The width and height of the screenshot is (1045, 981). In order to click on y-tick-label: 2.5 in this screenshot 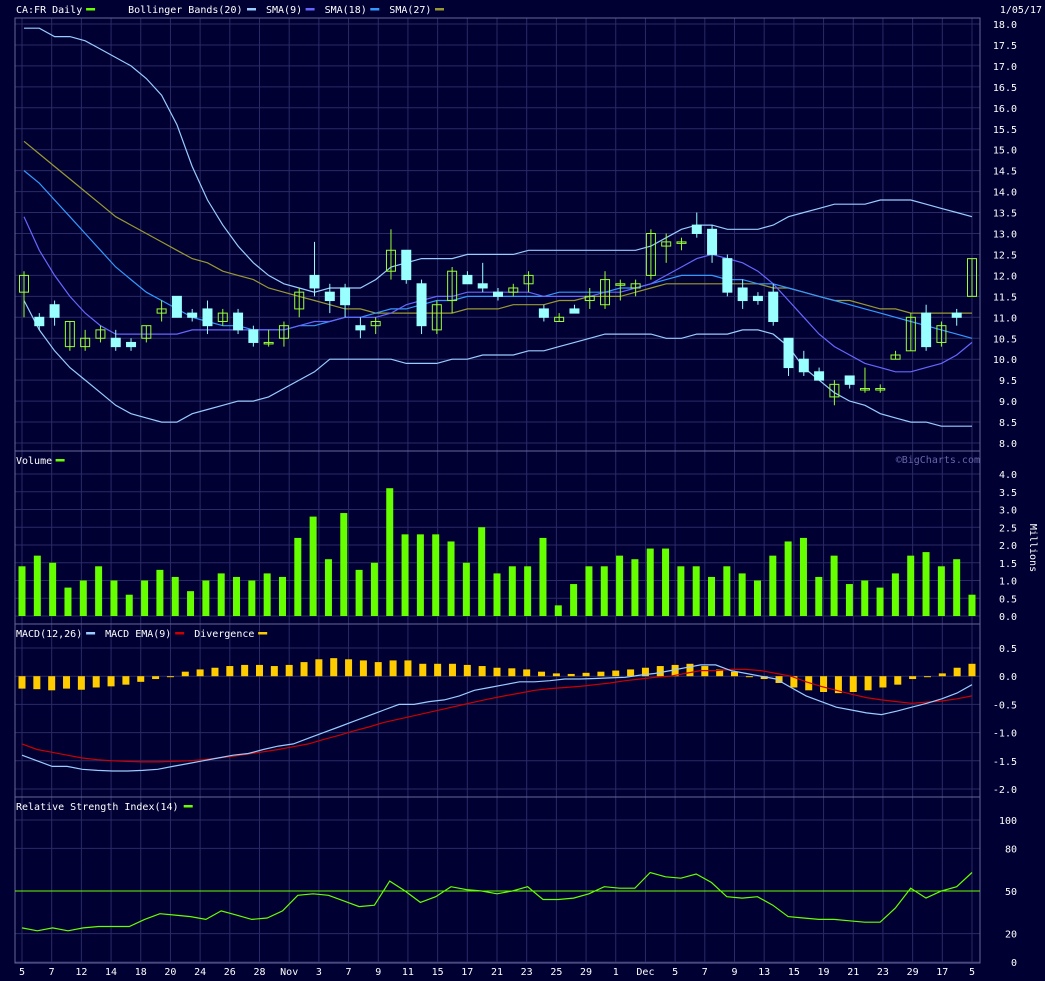, I will do `click(1008, 528)`.